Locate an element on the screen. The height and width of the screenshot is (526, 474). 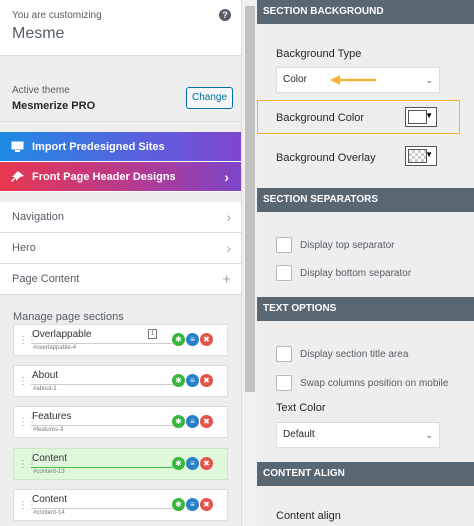
customizer-nav: Navigation › Hero › Page Content + is located at coordinates (120, 248).